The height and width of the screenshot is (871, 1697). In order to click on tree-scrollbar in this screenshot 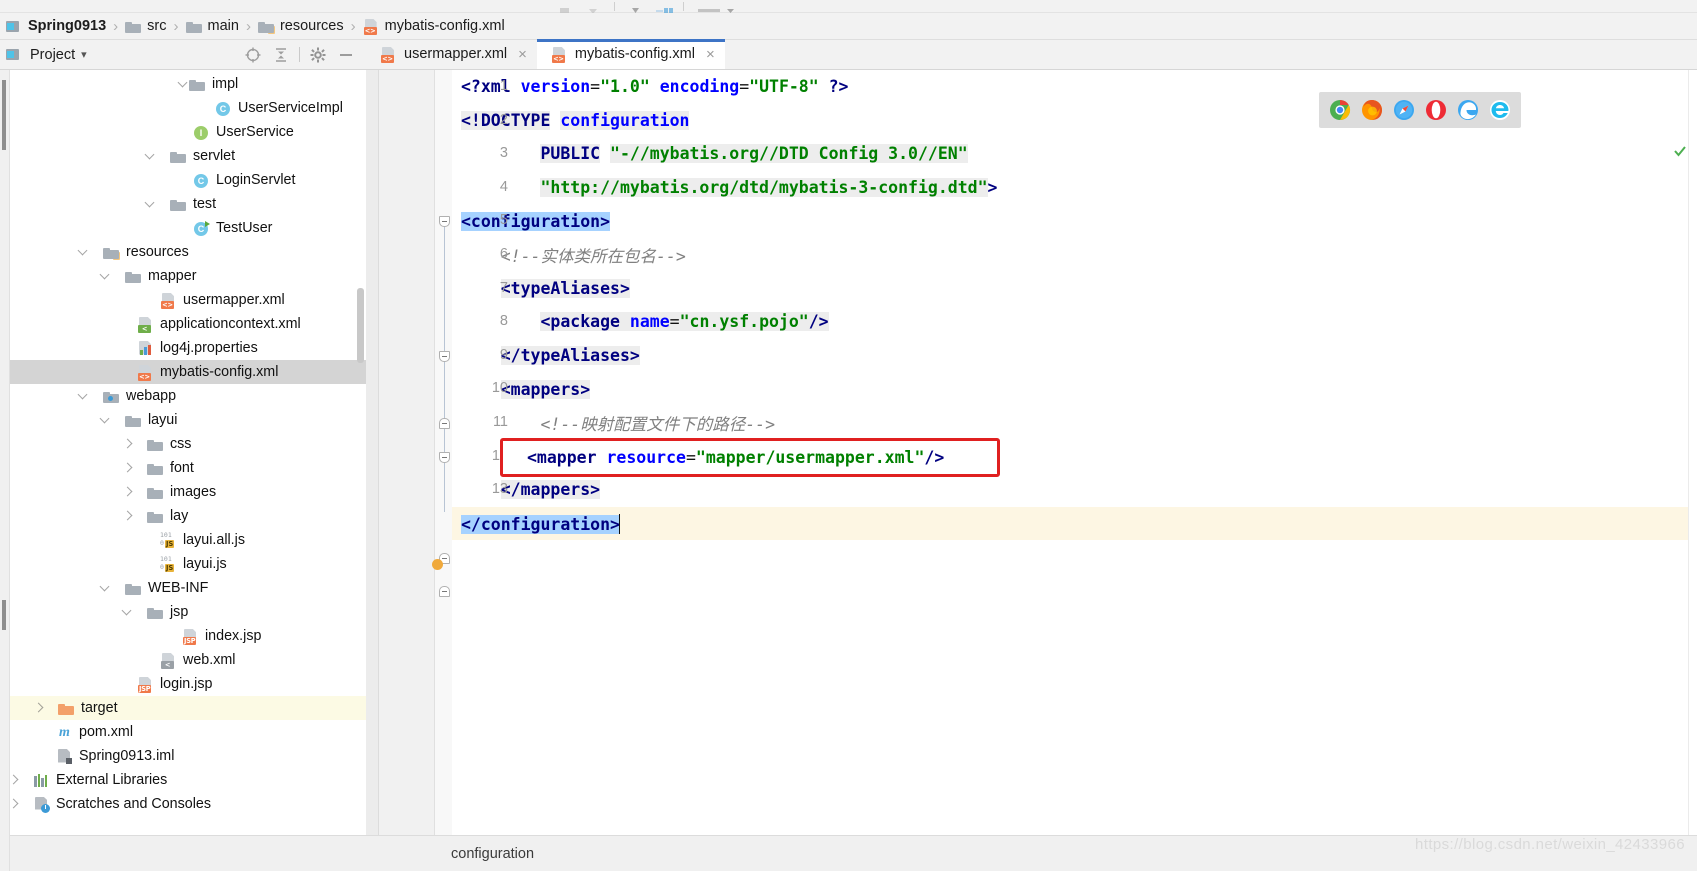, I will do `click(360, 325)`.